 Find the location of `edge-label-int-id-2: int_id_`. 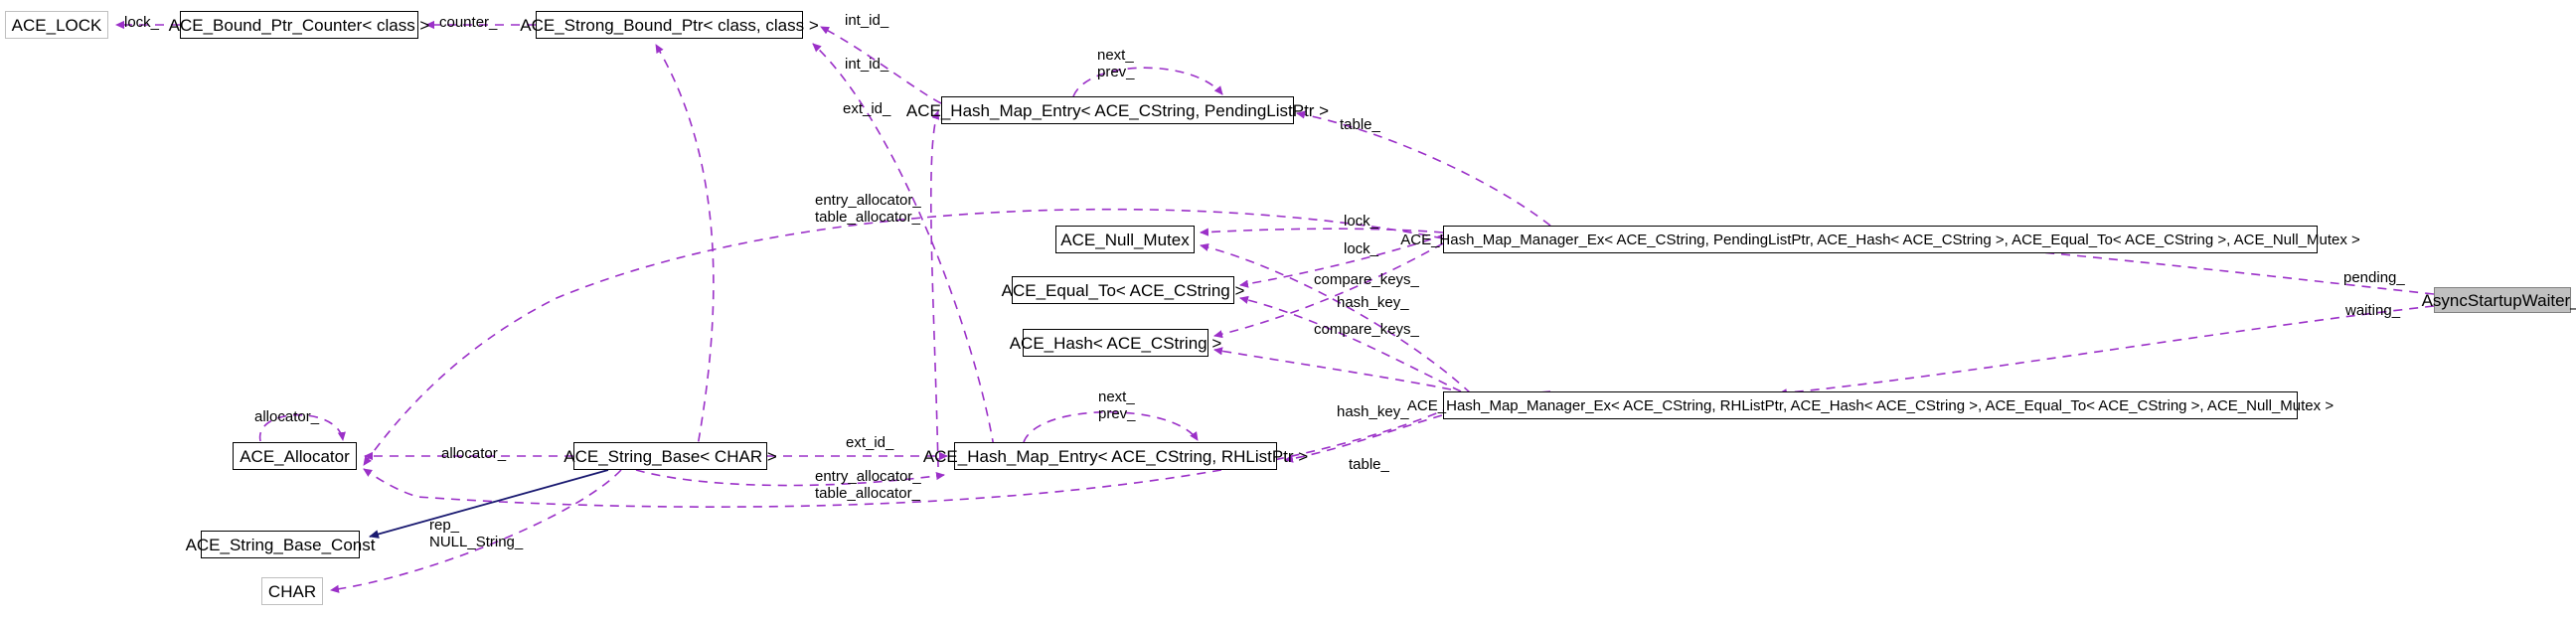

edge-label-int-id-2: int_id_ is located at coordinates (867, 64).